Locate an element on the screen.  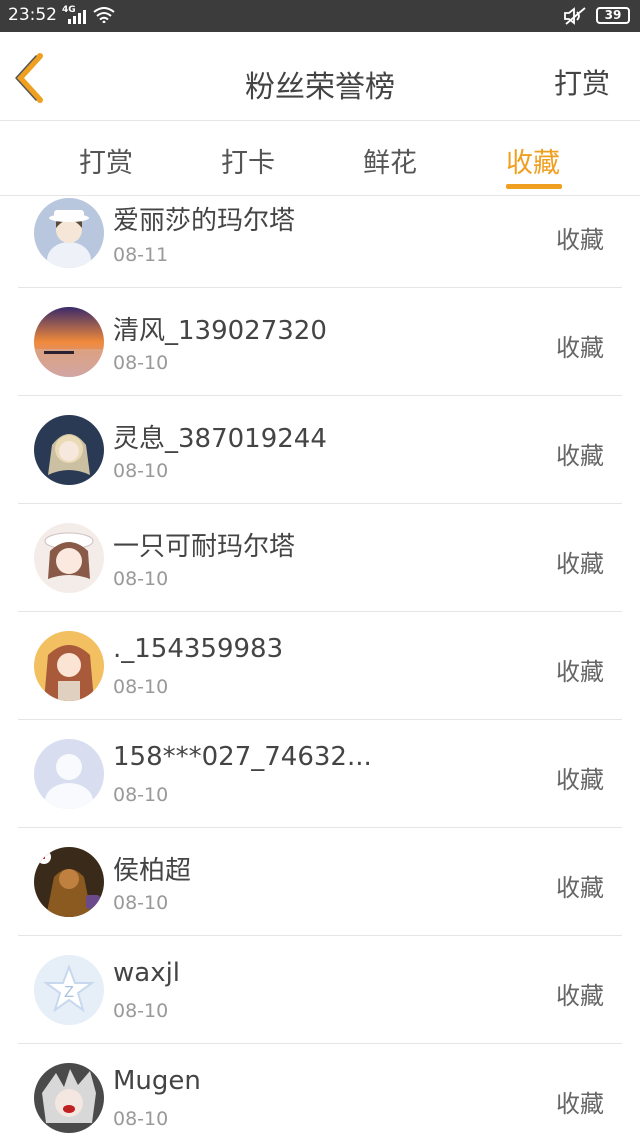
active-tab-indicator is located at coordinates (534, 186).